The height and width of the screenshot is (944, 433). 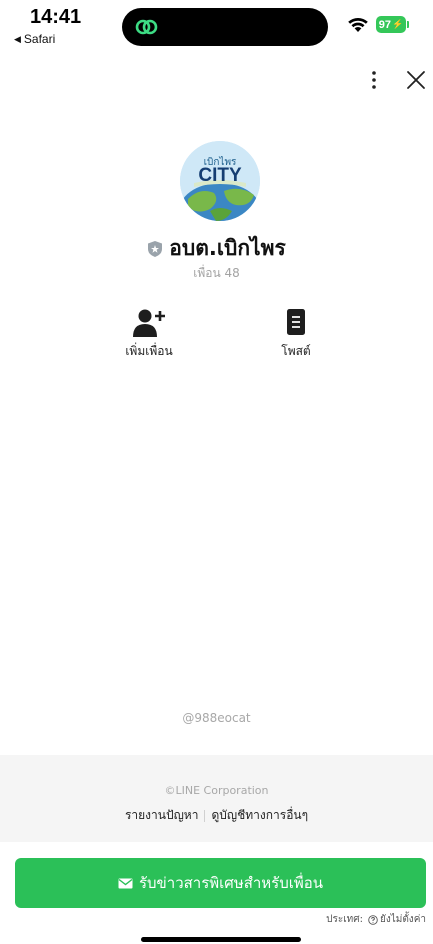 What do you see at coordinates (155, 248) in the screenshot?
I see `verified-shield-icon` at bounding box center [155, 248].